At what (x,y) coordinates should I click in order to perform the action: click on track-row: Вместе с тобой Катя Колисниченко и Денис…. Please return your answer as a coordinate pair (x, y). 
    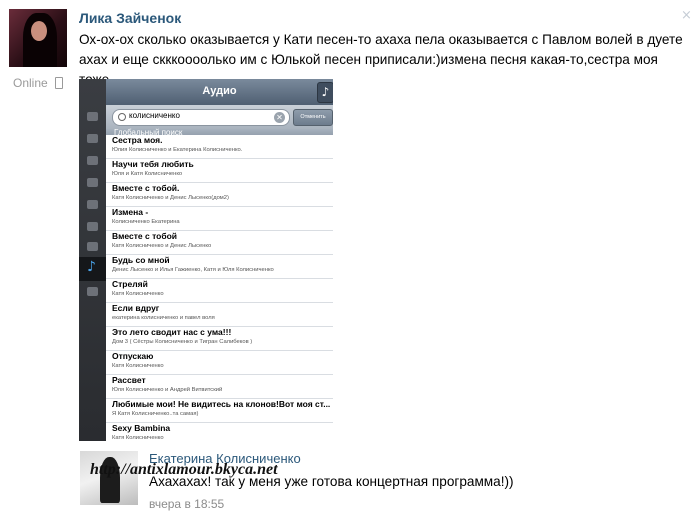
    Looking at the image, I should click on (219, 243).